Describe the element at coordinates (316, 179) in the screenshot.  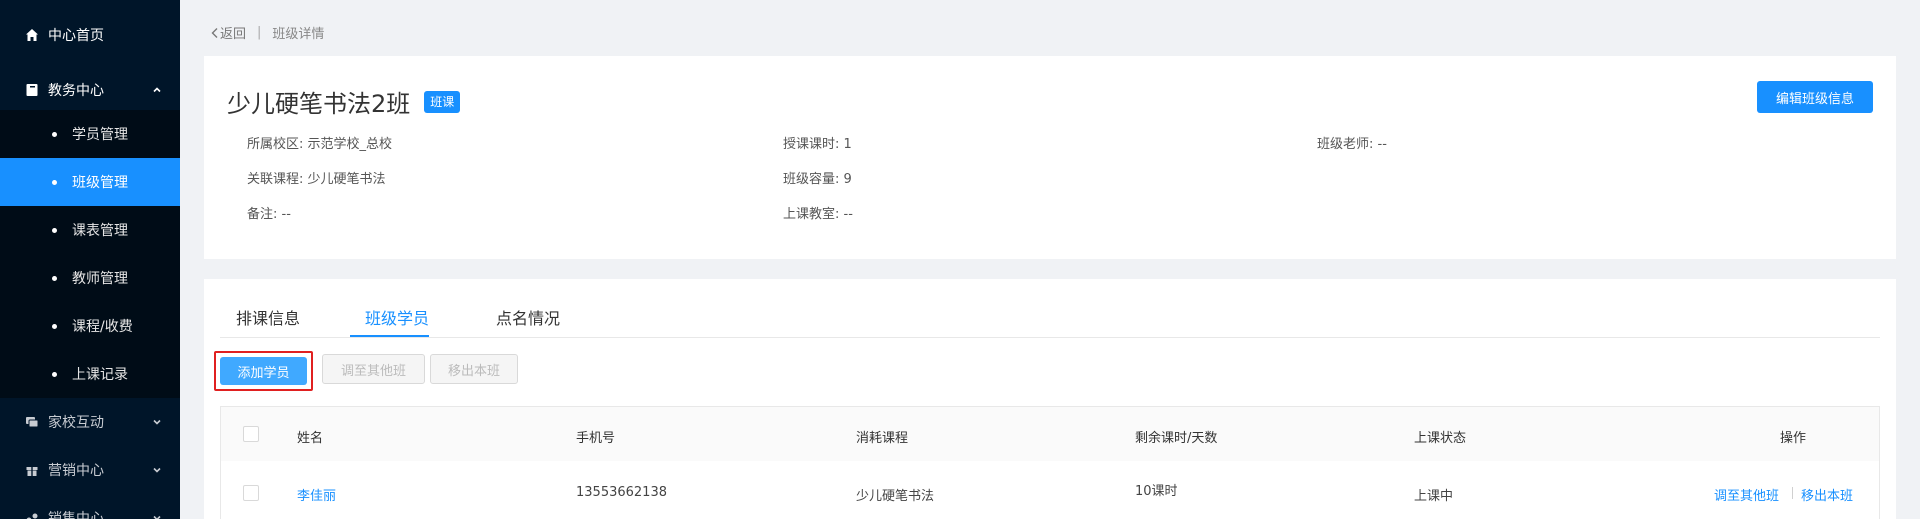
I see `info-course: 关联课程: 少儿硬笔书法` at that location.